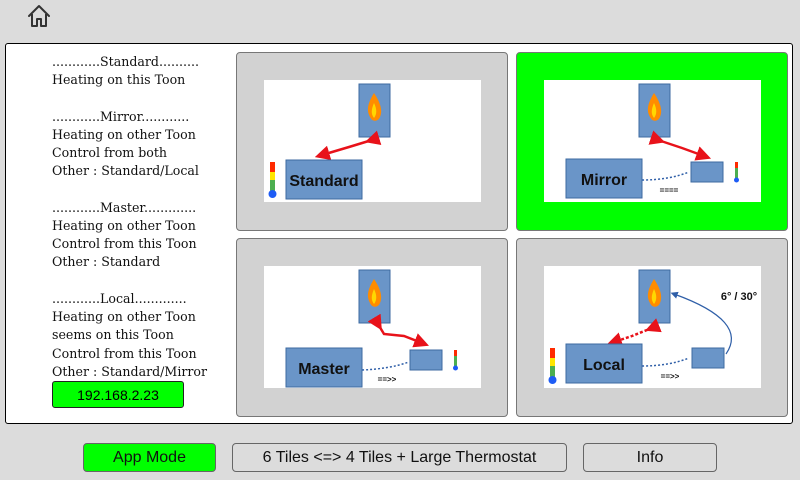  I want to click on info-button: Info, so click(650, 457).